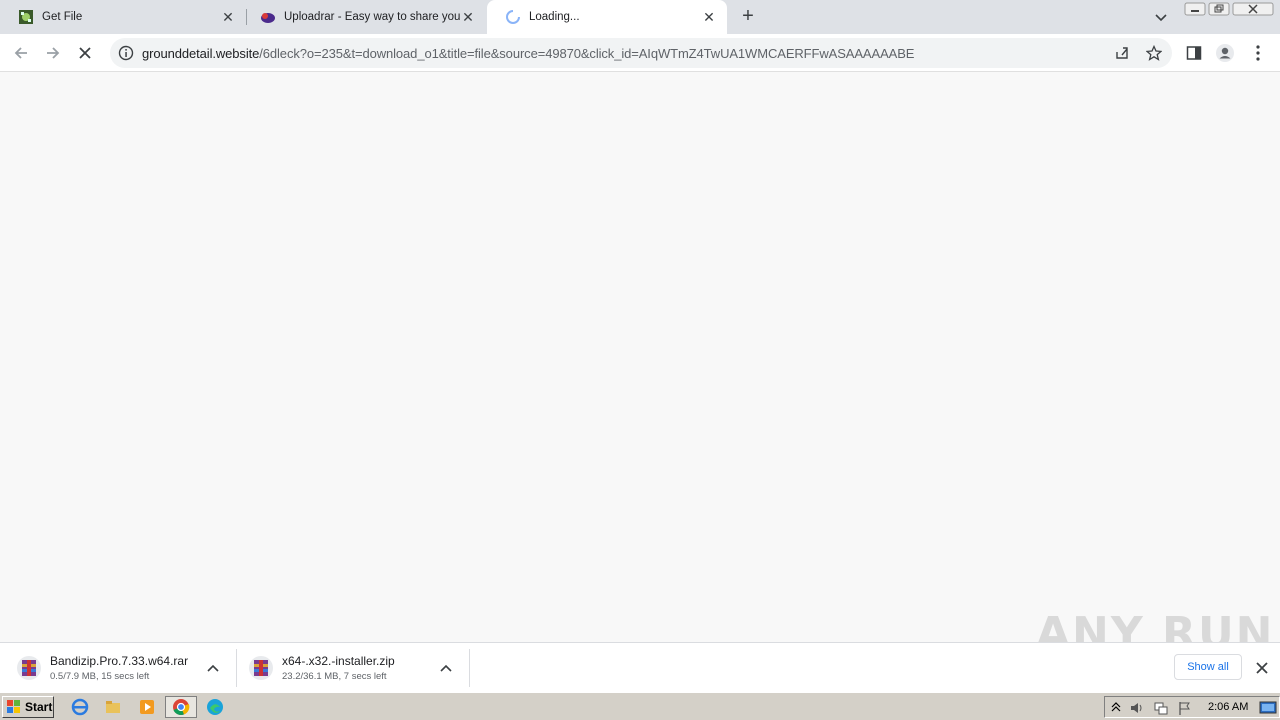  What do you see at coordinates (126, 53) in the screenshot?
I see `info-icon` at bounding box center [126, 53].